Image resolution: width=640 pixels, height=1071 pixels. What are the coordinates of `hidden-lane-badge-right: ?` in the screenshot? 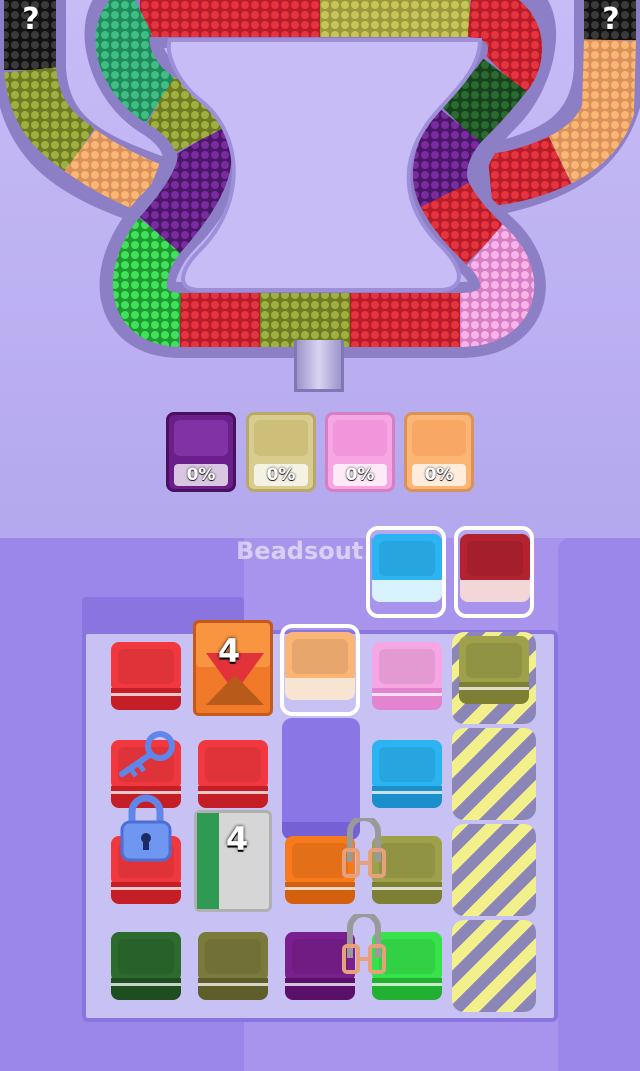 It's located at (611, 19).